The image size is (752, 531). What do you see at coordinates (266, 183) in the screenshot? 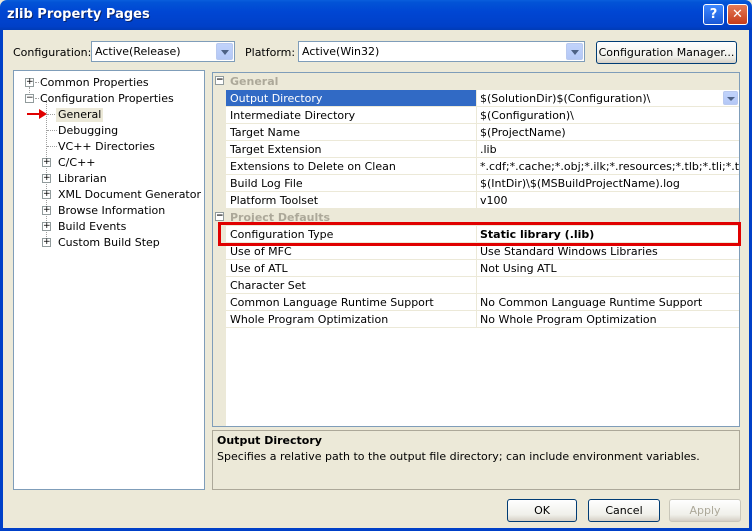
I see `property-name: Build Log File` at bounding box center [266, 183].